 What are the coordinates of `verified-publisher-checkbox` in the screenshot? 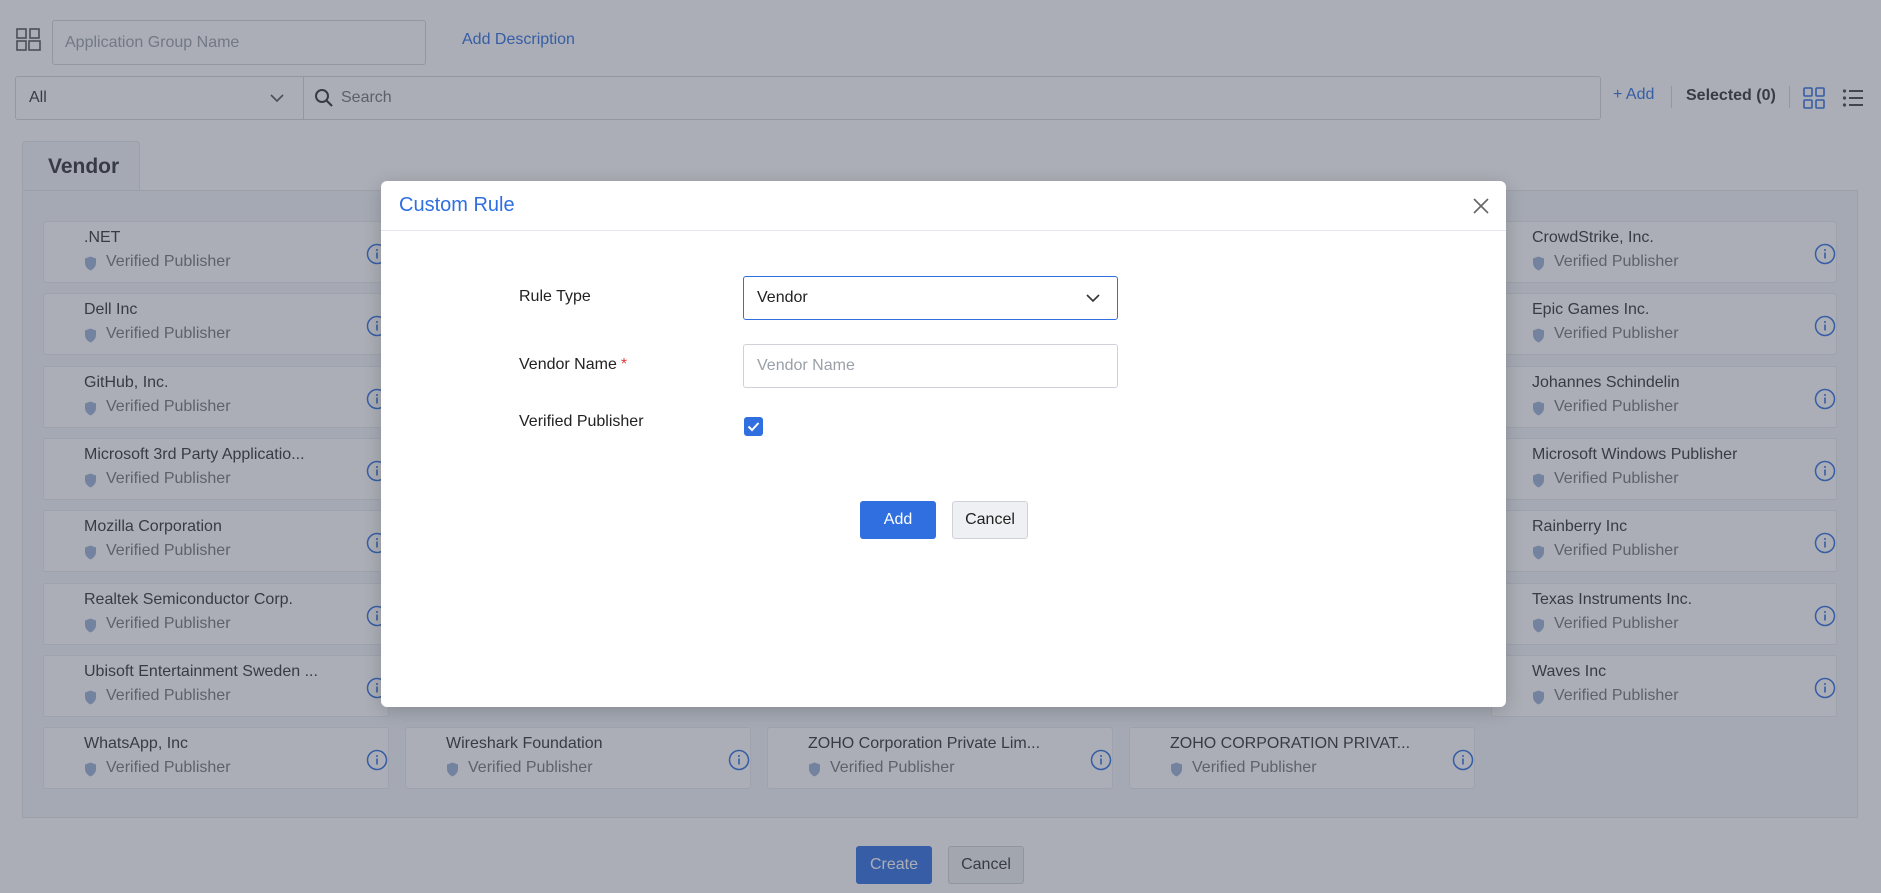 It's located at (753, 426).